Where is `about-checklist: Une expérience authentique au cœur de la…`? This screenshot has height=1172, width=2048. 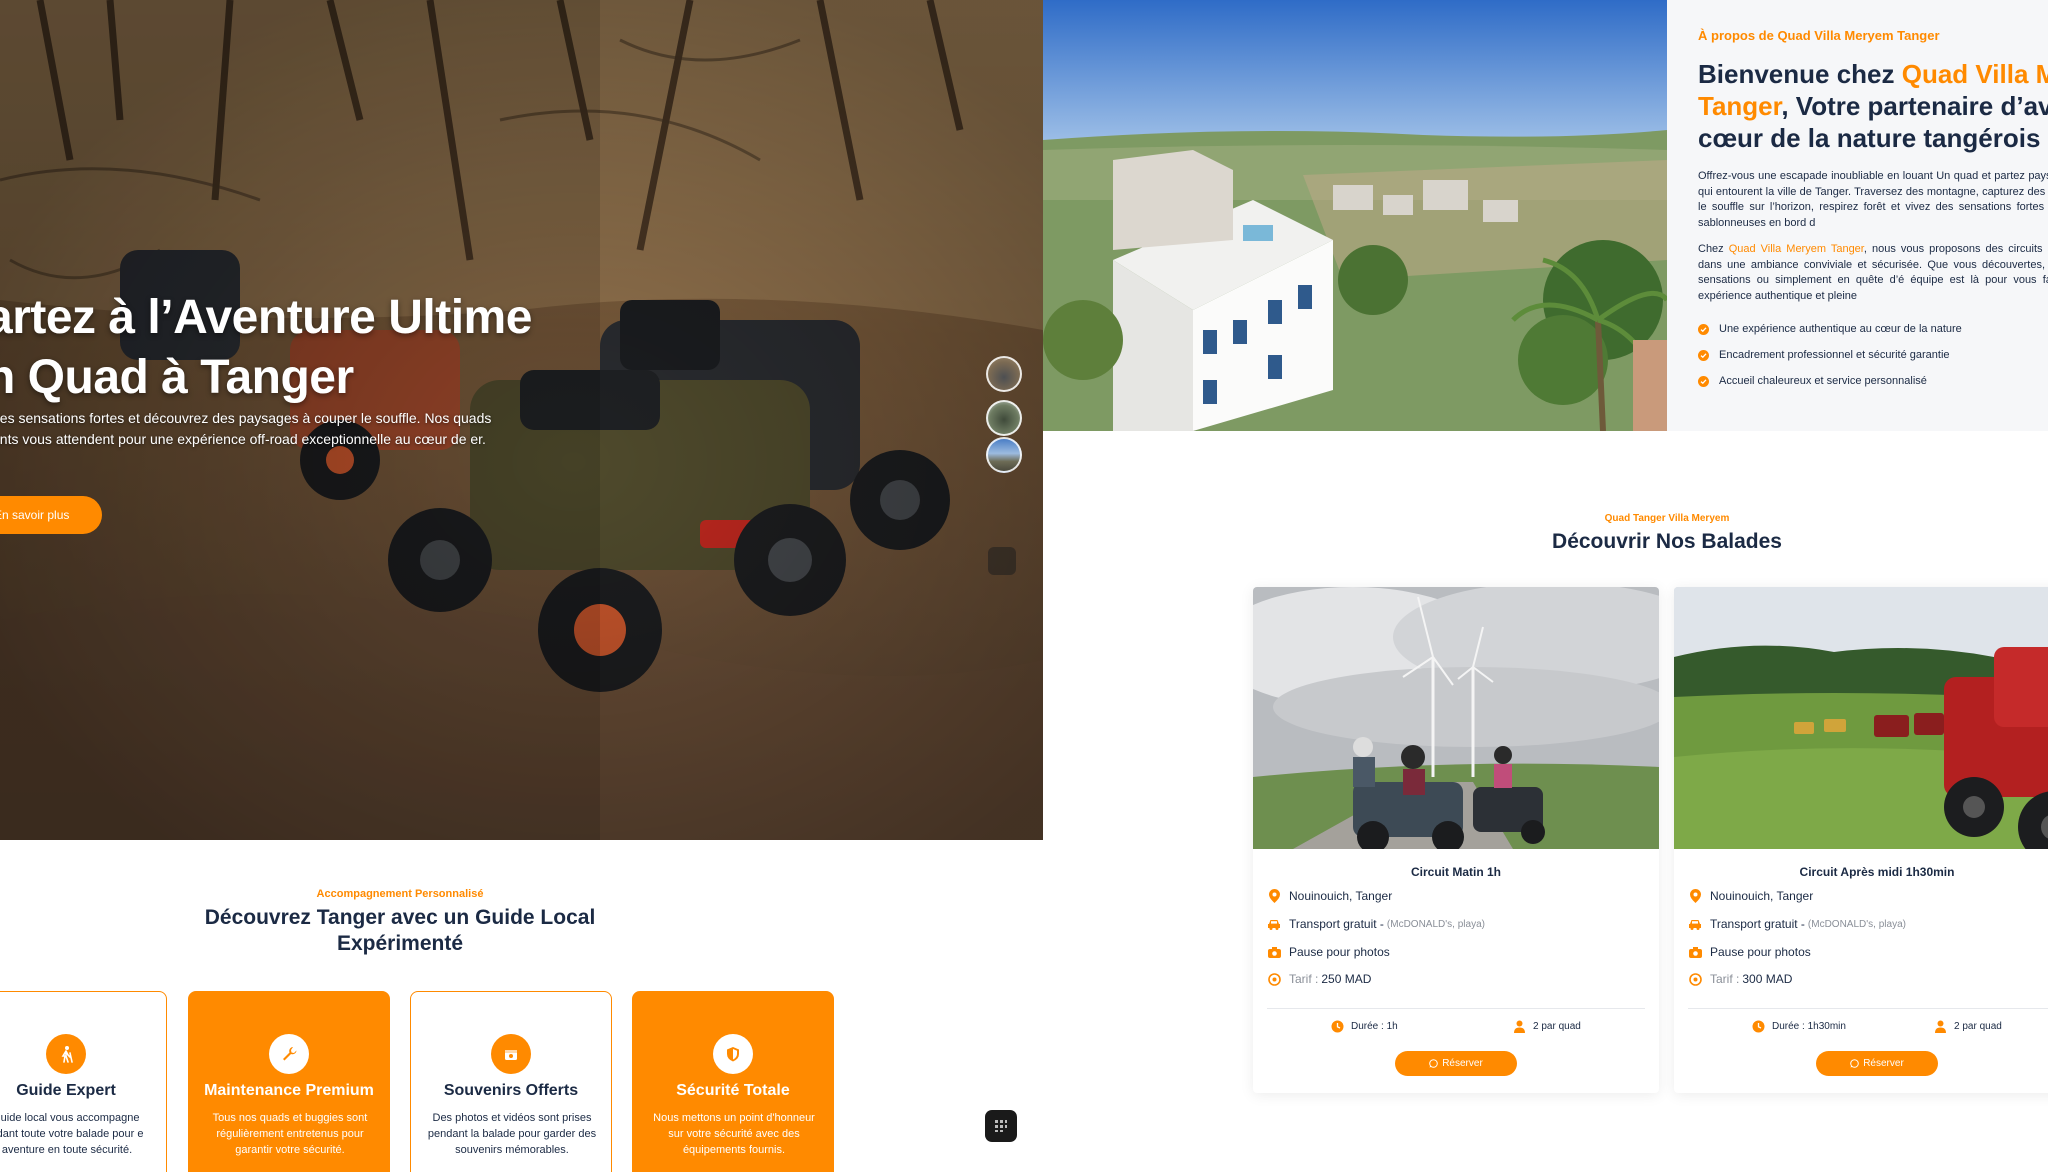 about-checklist: Une expérience authentique au cœur de la… is located at coordinates (1830, 355).